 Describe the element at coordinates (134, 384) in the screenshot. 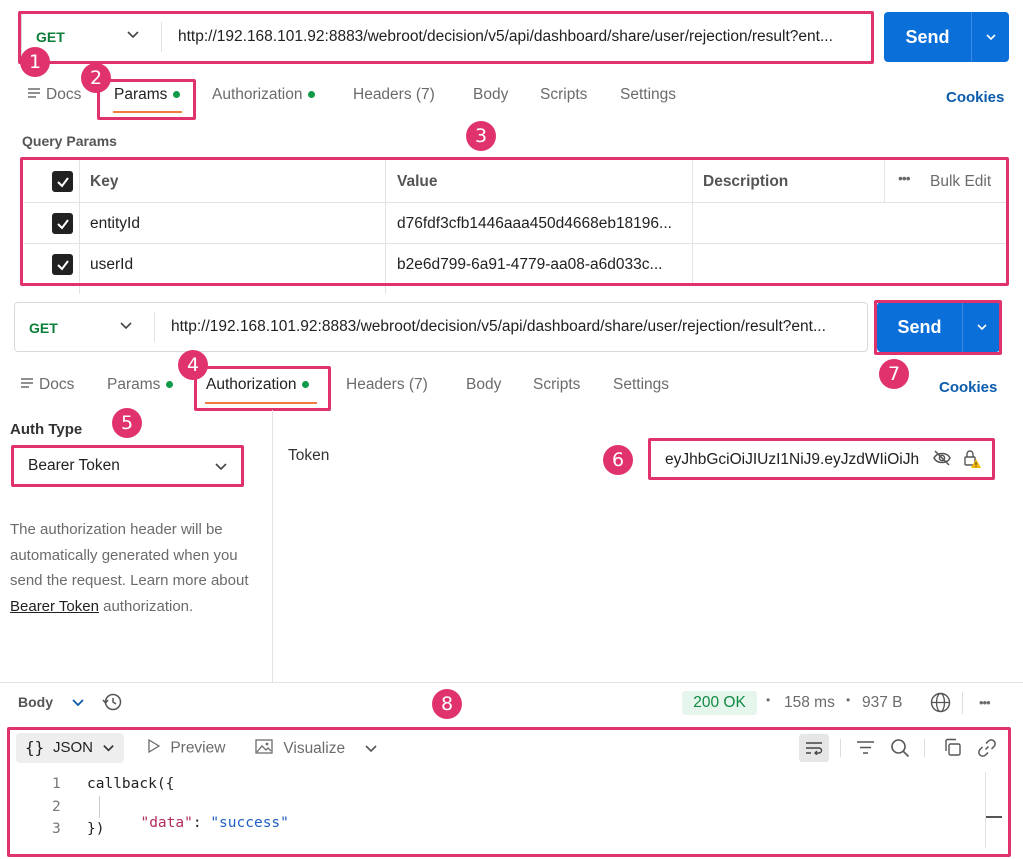

I see `tab-label: Params` at that location.